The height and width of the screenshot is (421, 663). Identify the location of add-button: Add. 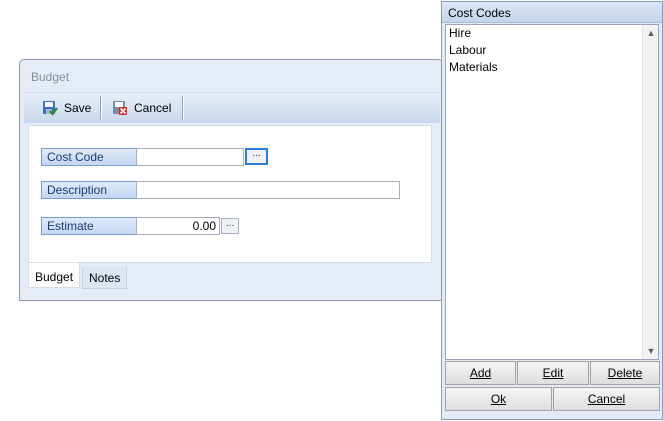
(480, 373).